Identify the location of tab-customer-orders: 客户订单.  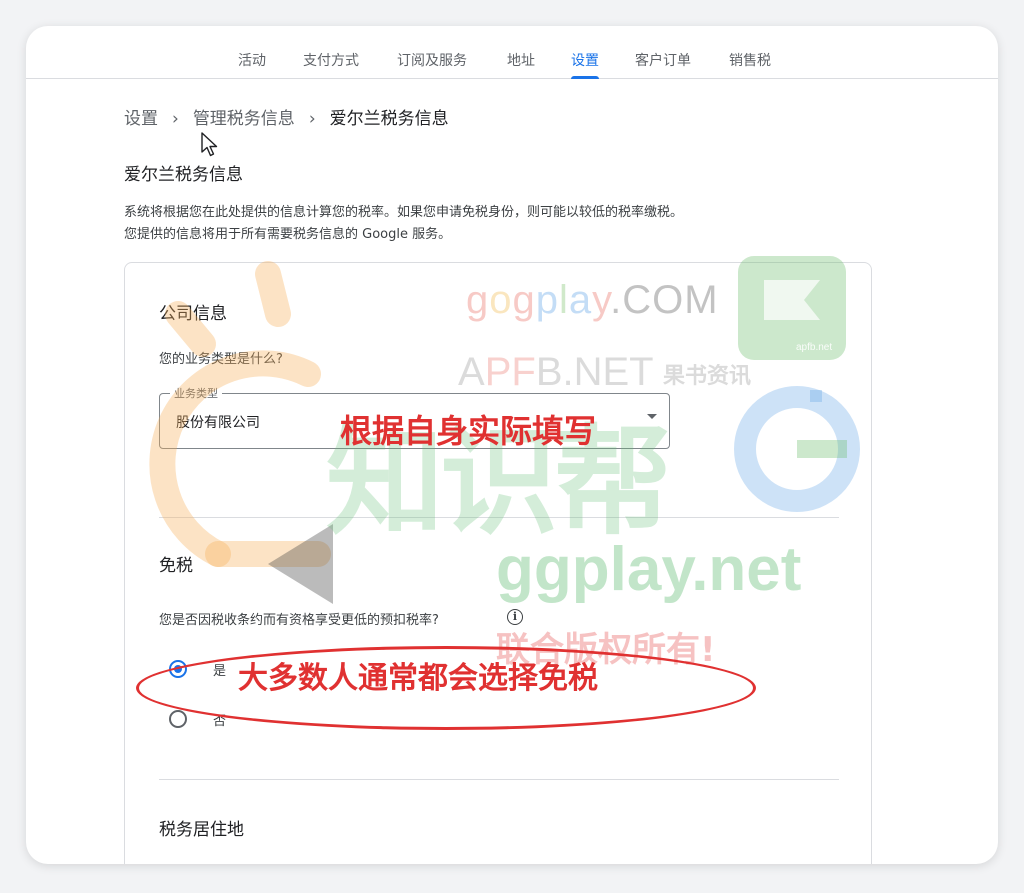
(663, 64).